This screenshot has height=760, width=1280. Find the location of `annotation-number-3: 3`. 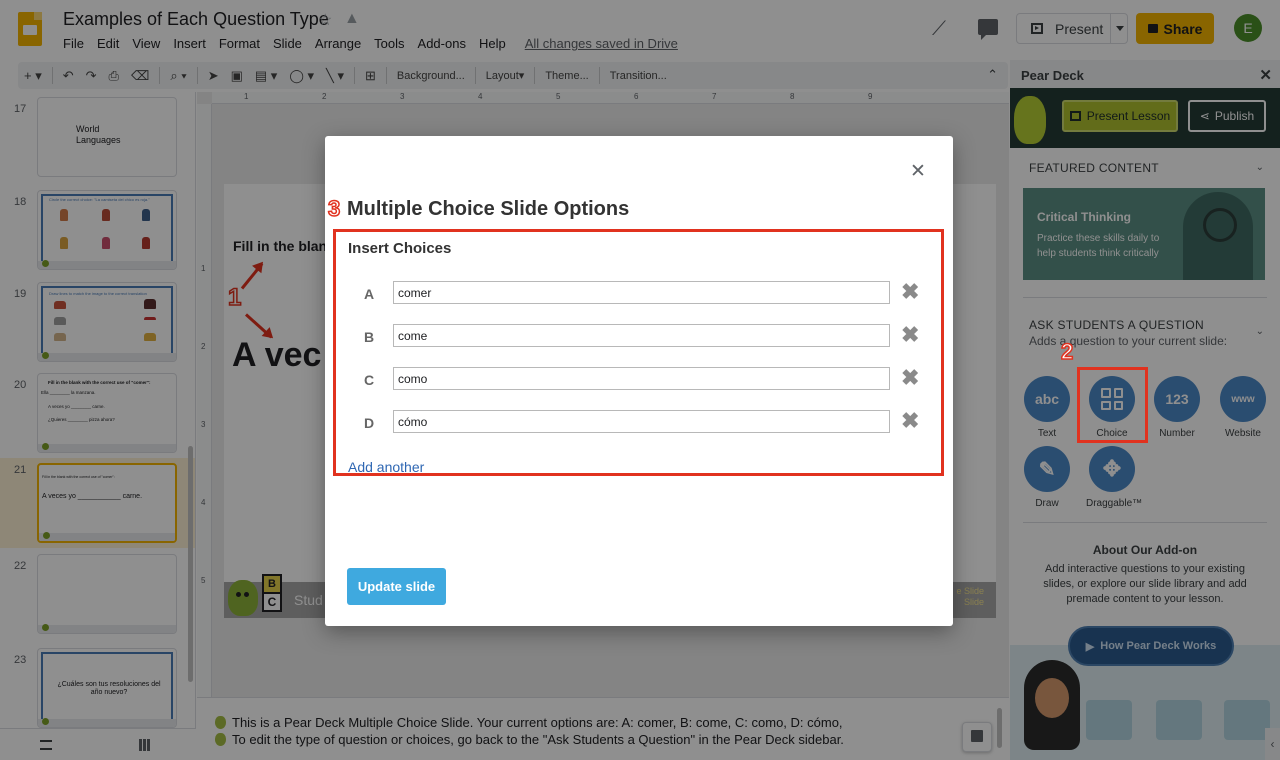

annotation-number-3: 3 is located at coordinates (334, 208).